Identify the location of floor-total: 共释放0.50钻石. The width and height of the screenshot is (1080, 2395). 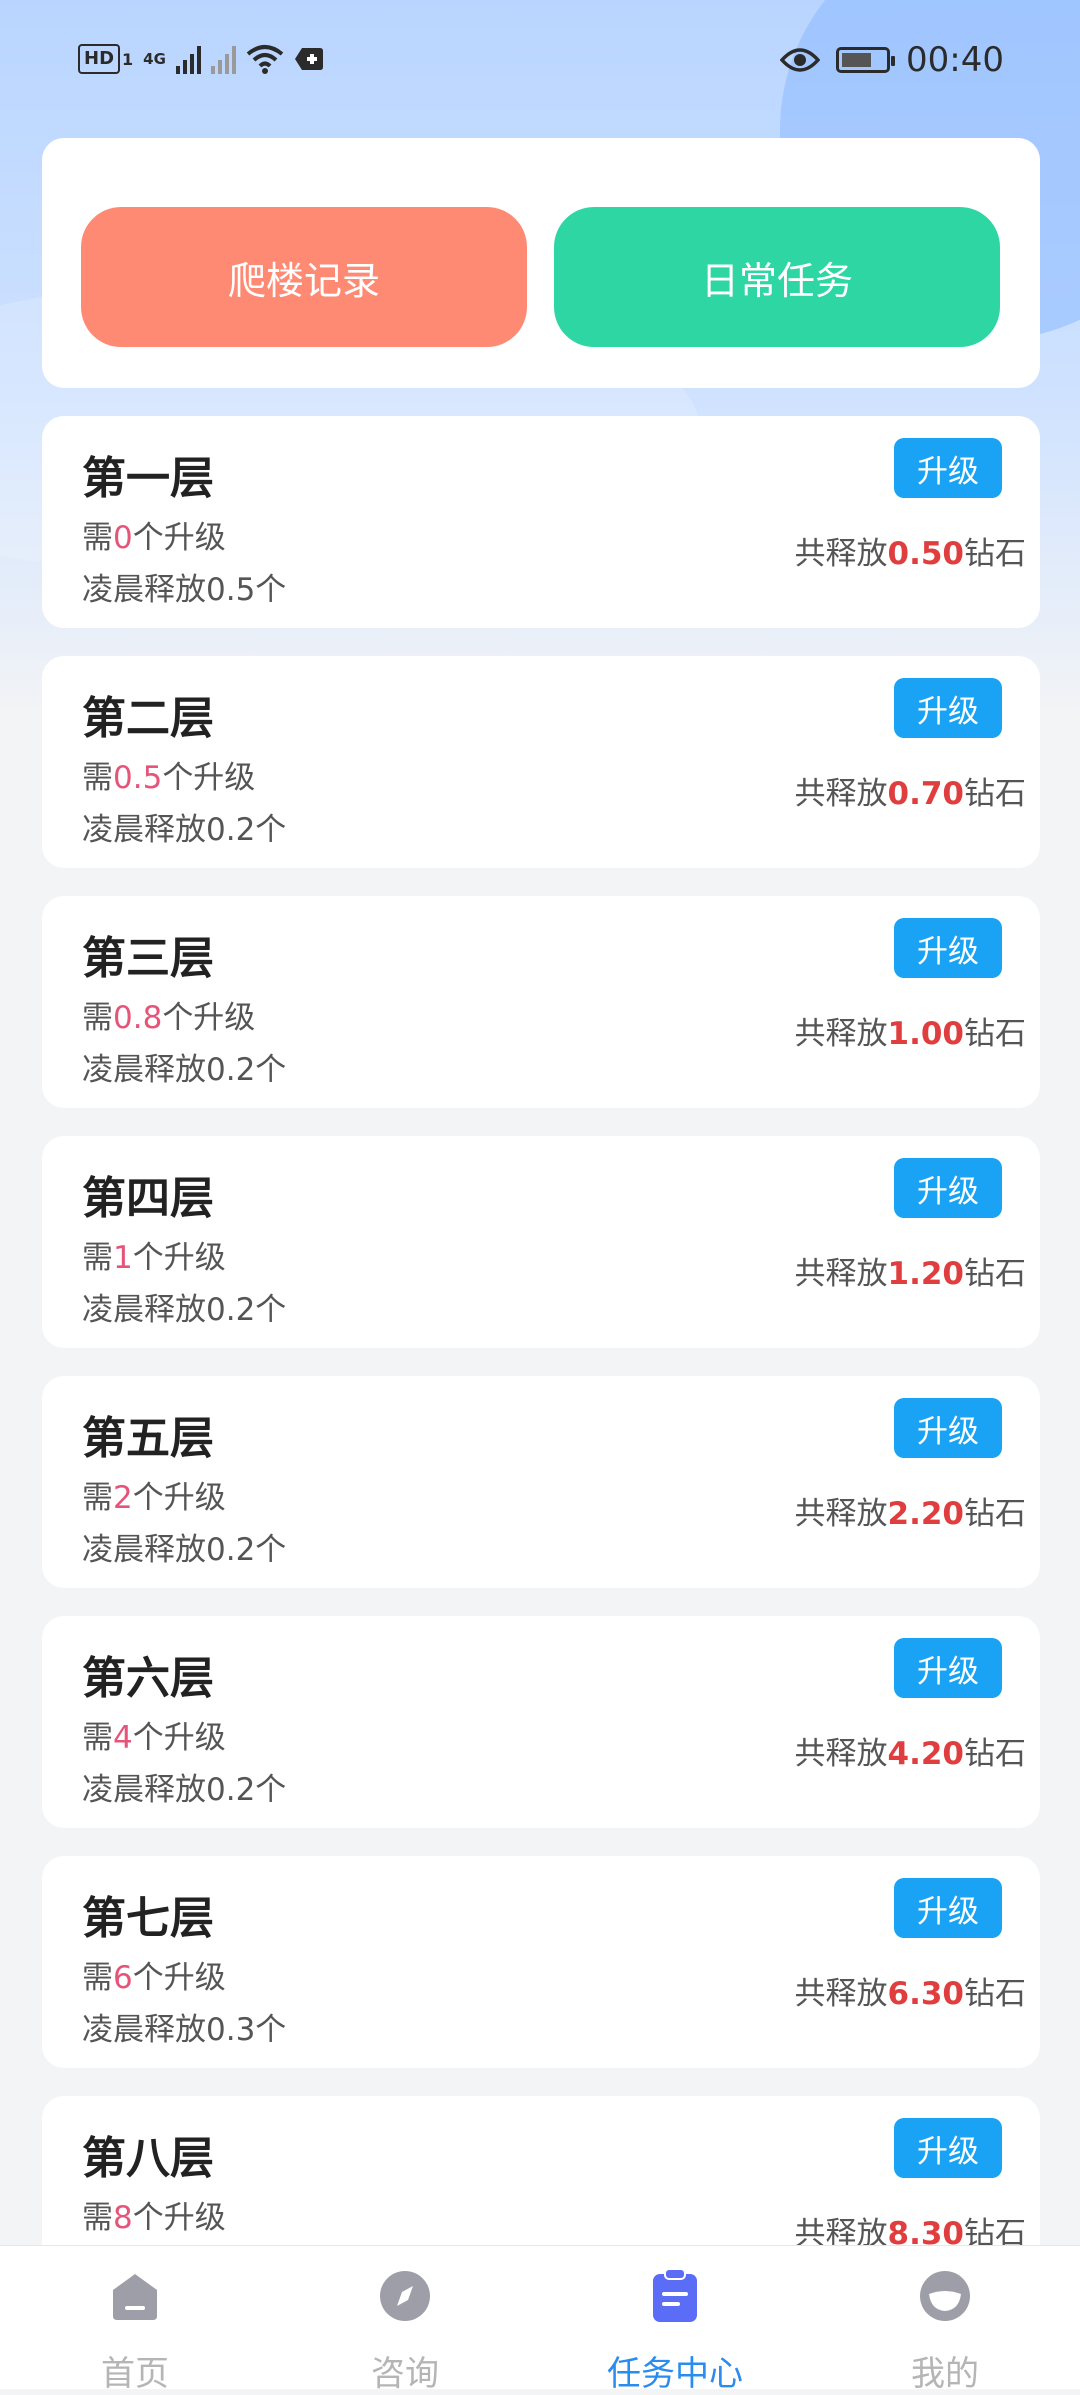
(911, 550).